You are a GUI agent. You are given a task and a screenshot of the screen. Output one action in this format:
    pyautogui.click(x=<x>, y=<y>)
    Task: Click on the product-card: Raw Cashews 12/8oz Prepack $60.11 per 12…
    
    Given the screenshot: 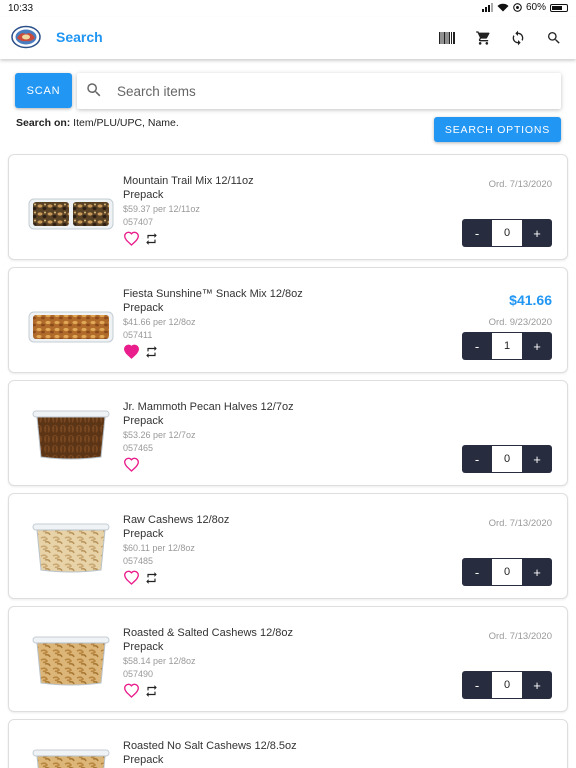 What is the action you would take?
    pyautogui.click(x=288, y=546)
    